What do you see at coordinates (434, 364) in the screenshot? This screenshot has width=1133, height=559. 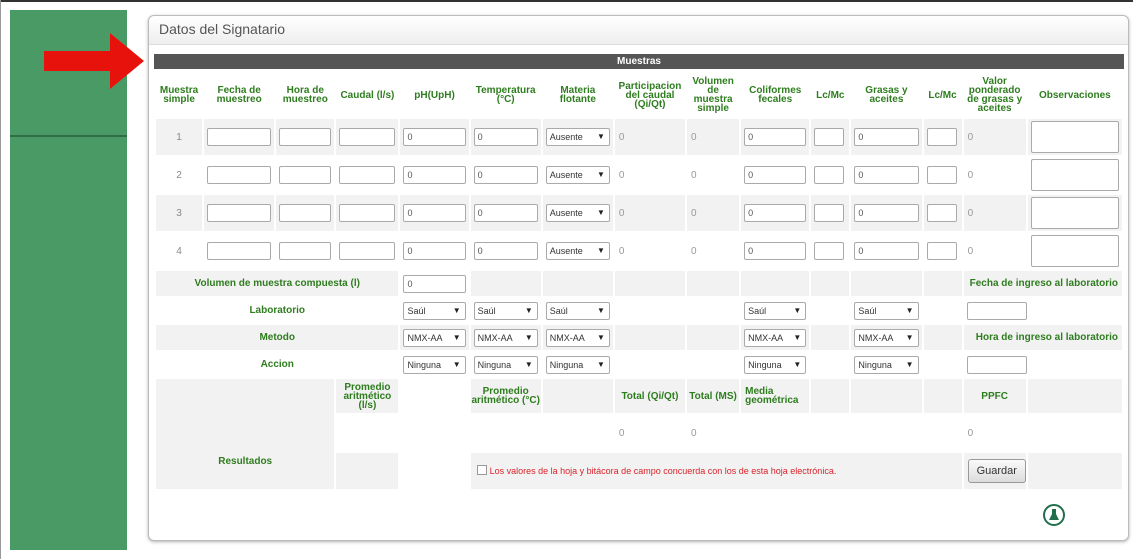 I see `accion-select-ph: Ninguna ▼` at bounding box center [434, 364].